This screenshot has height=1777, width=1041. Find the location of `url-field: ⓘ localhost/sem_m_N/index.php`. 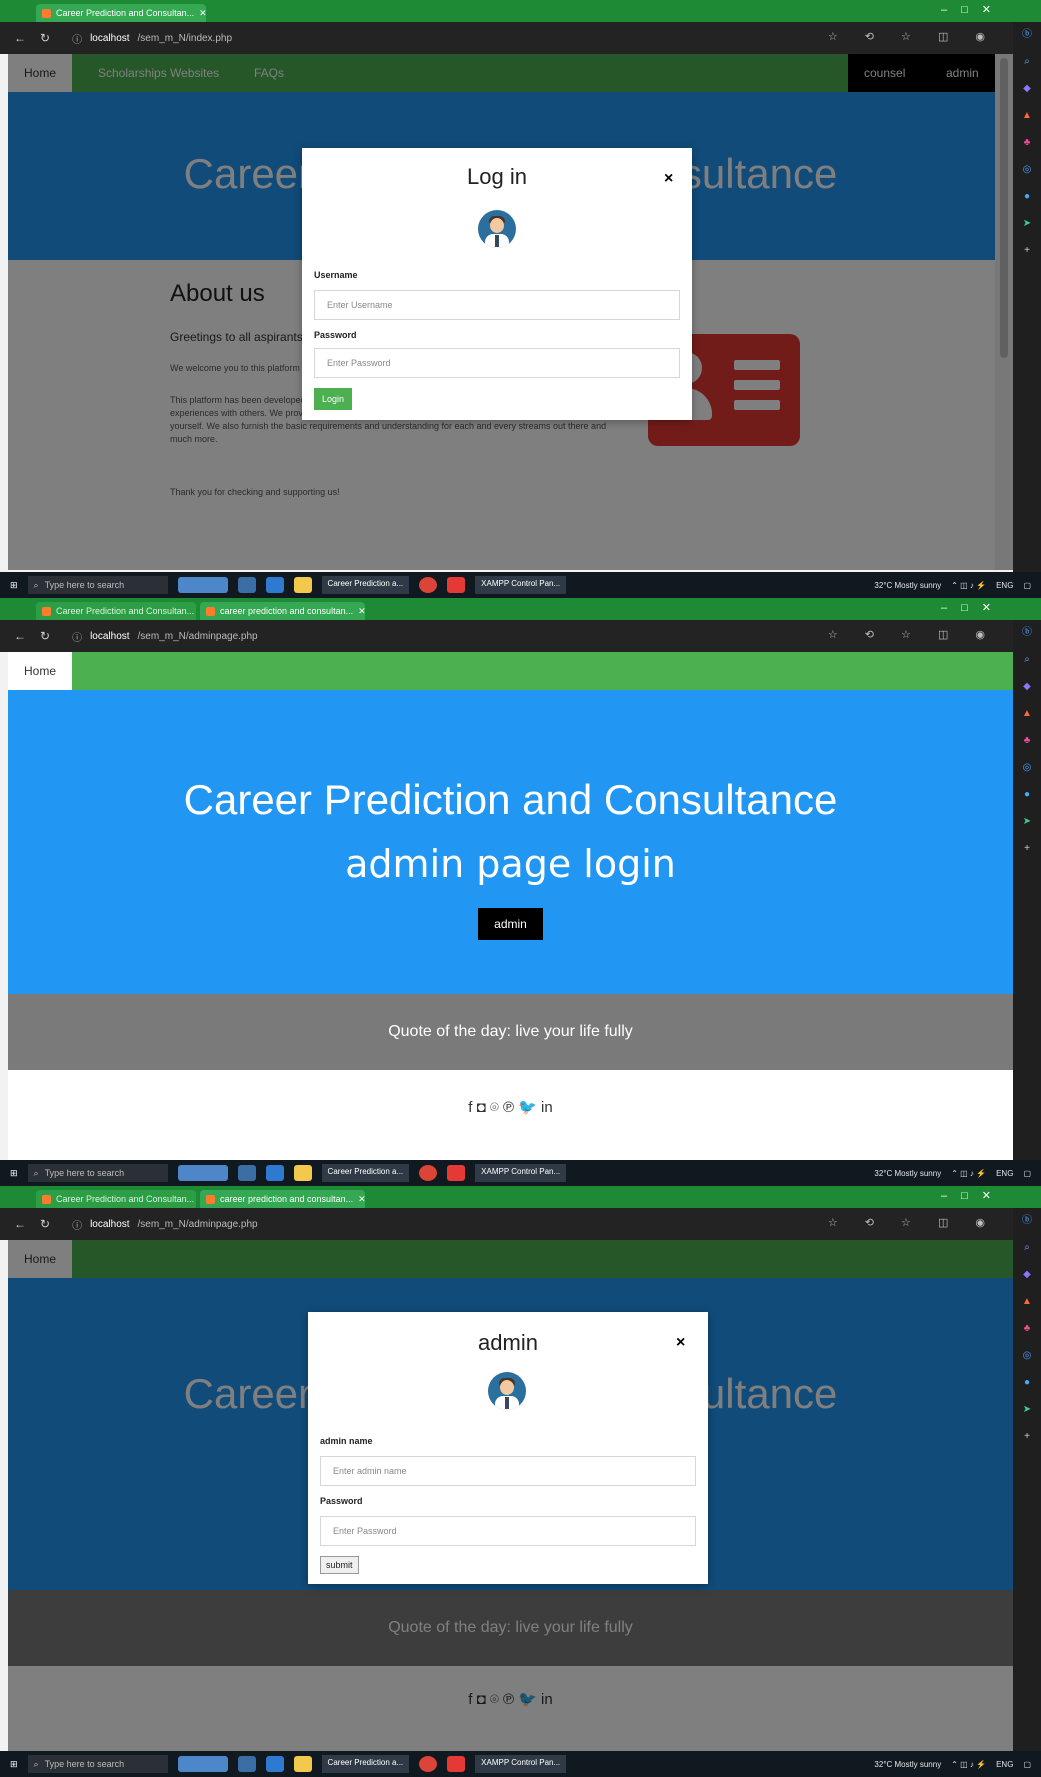

url-field: ⓘ localhost/sem_m_N/index.php is located at coordinates (152, 38).